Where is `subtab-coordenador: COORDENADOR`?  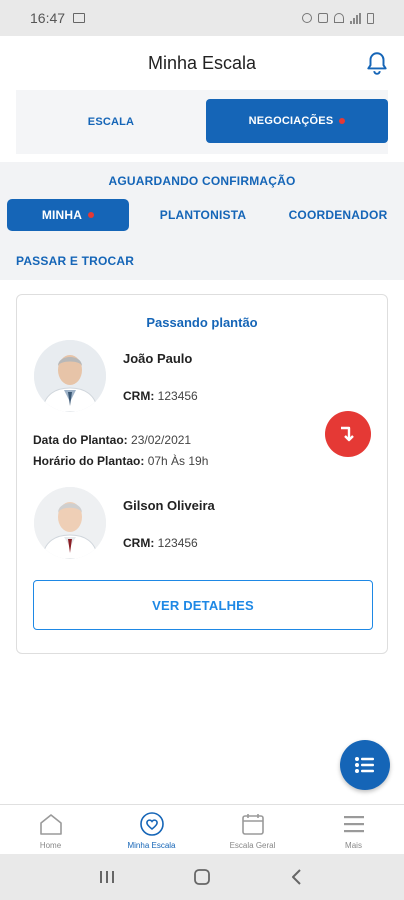 subtab-coordenador: COORDENADOR is located at coordinates (338, 215).